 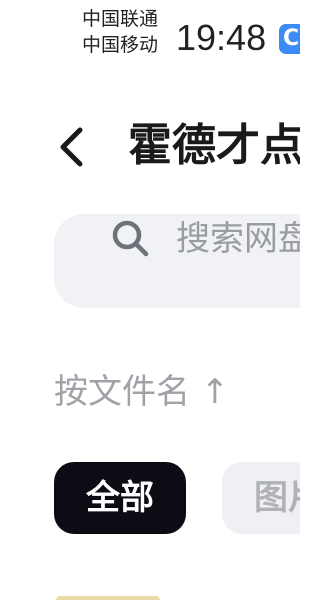 What do you see at coordinates (221, 37) in the screenshot?
I see `status-time: 19:48` at bounding box center [221, 37].